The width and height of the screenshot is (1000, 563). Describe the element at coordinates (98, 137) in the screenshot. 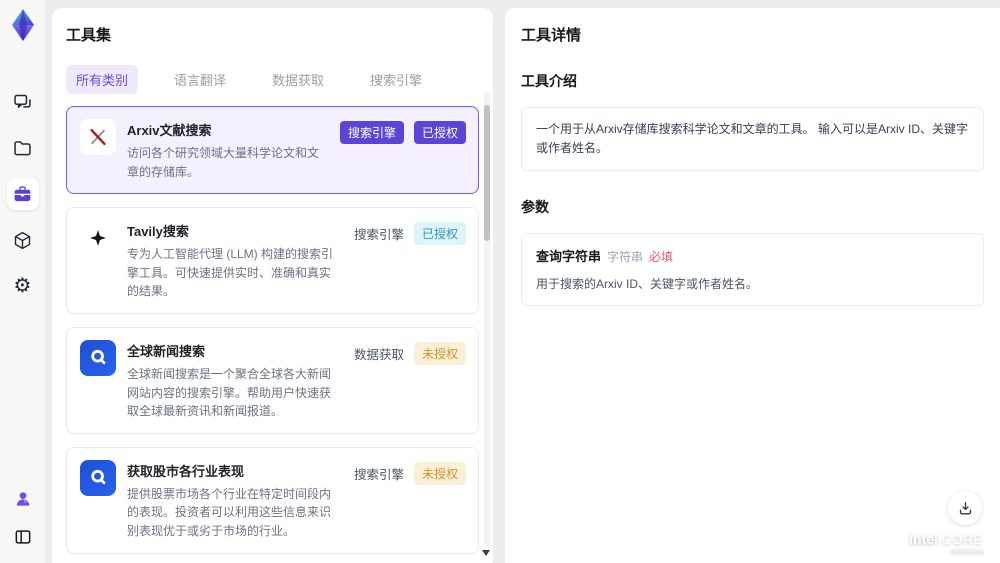

I see `arxiv-icon` at that location.